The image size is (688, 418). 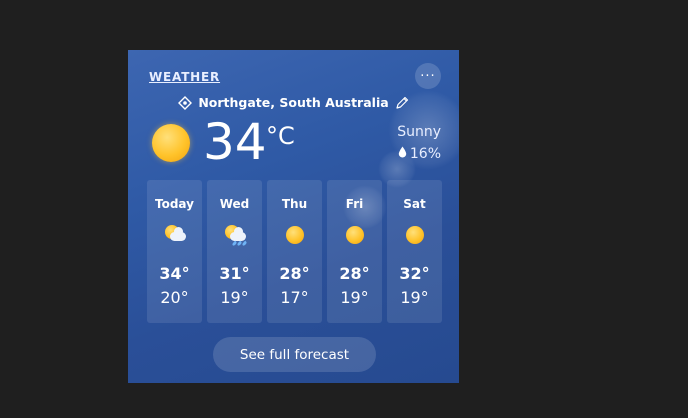 What do you see at coordinates (419, 132) in the screenshot?
I see `current-condition: Sunny` at bounding box center [419, 132].